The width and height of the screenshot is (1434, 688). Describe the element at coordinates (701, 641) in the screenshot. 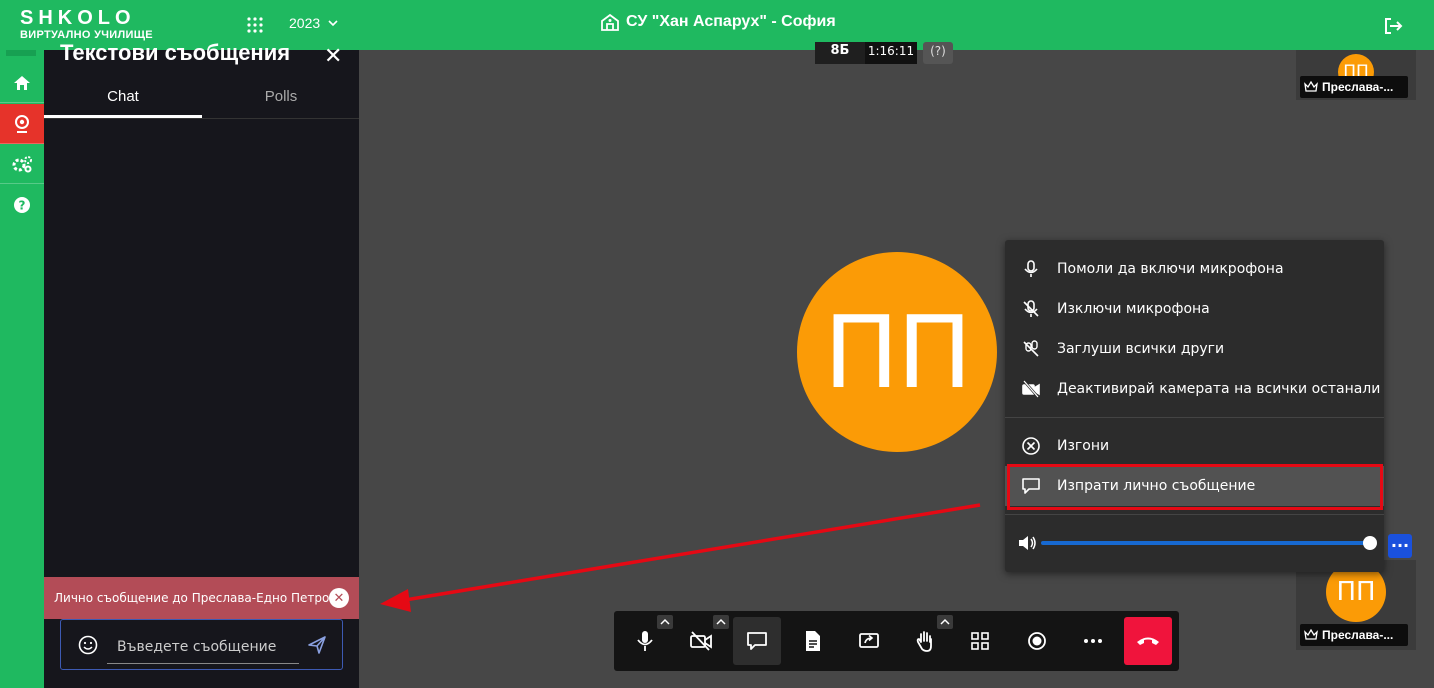

I see `video-off-icon` at that location.